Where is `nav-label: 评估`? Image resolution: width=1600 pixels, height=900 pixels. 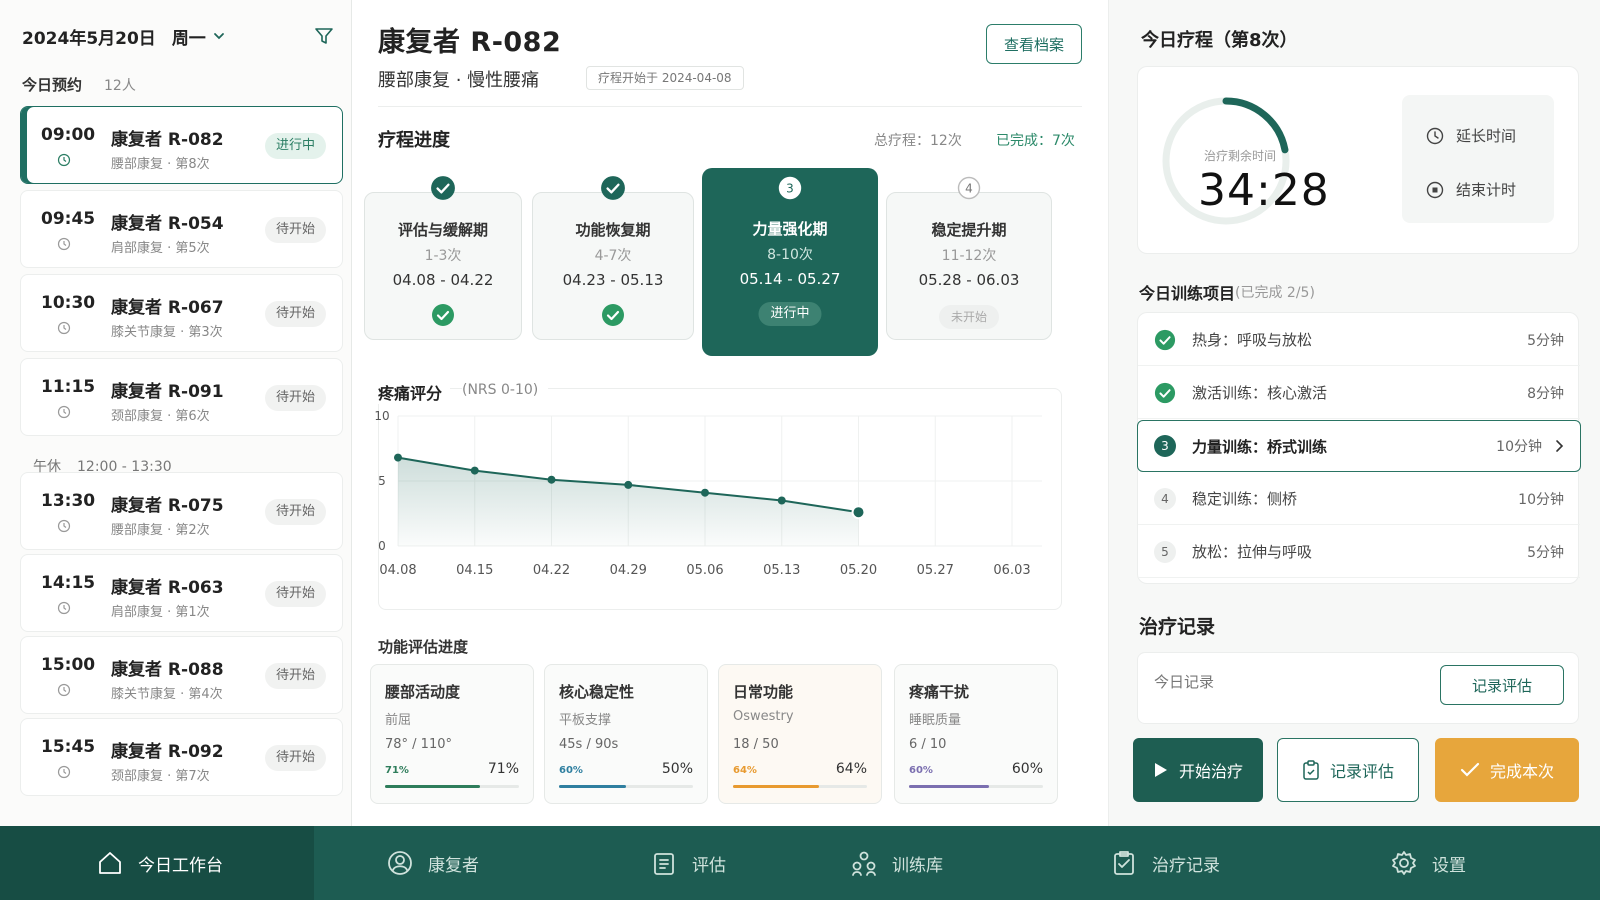 nav-label: 评估 is located at coordinates (709, 865).